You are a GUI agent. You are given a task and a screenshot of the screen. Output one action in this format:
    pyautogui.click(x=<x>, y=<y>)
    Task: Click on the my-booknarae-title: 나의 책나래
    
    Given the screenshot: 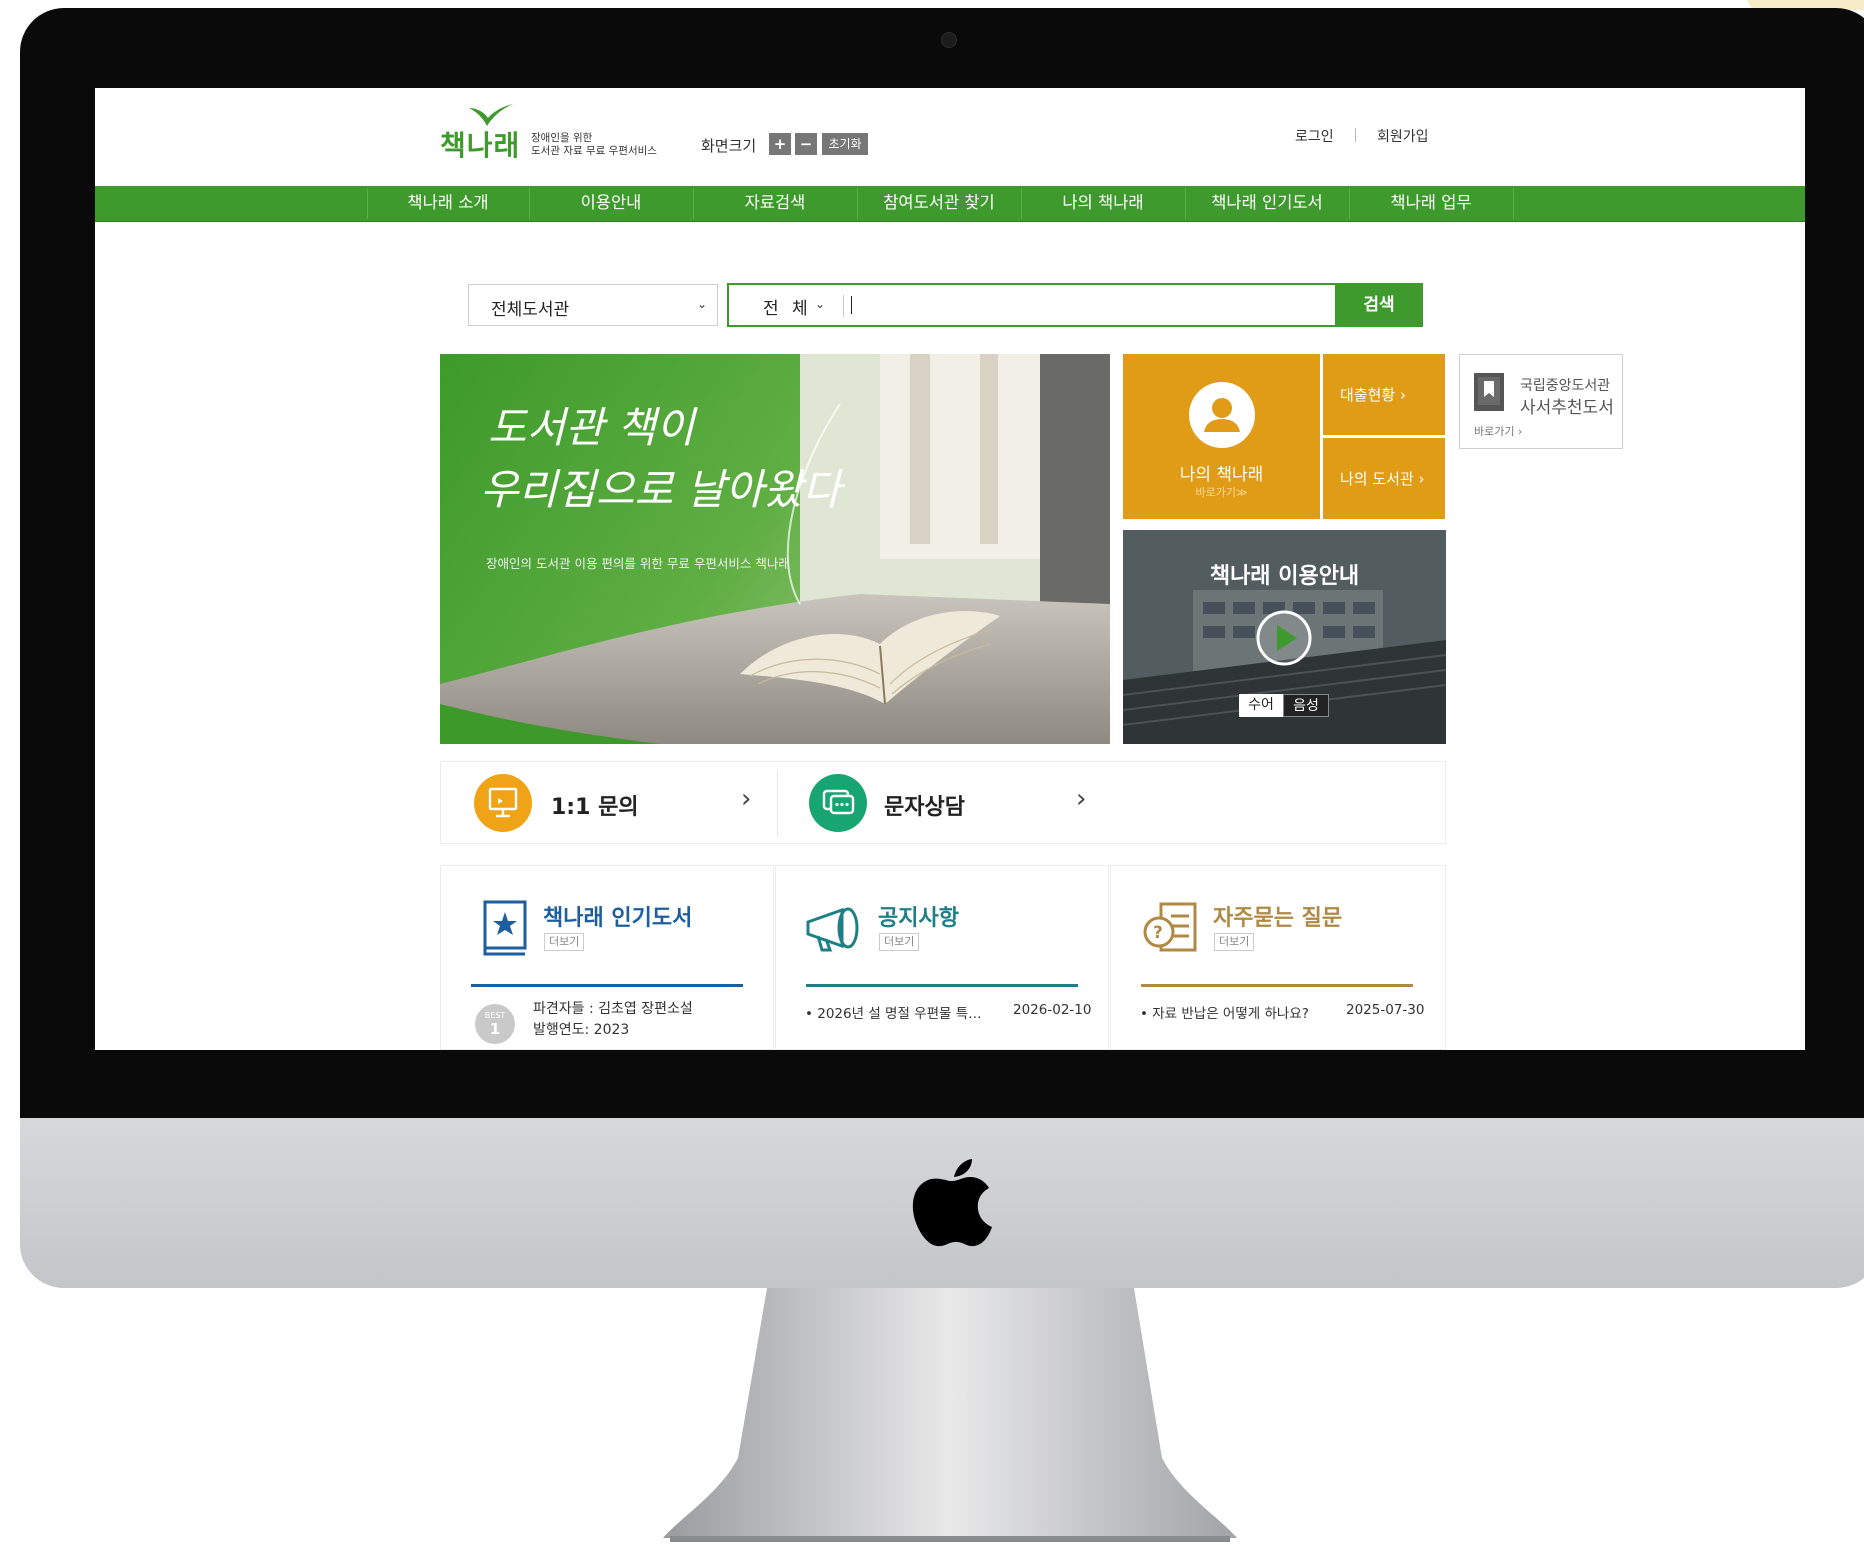 What is the action you would take?
    pyautogui.click(x=1221, y=475)
    